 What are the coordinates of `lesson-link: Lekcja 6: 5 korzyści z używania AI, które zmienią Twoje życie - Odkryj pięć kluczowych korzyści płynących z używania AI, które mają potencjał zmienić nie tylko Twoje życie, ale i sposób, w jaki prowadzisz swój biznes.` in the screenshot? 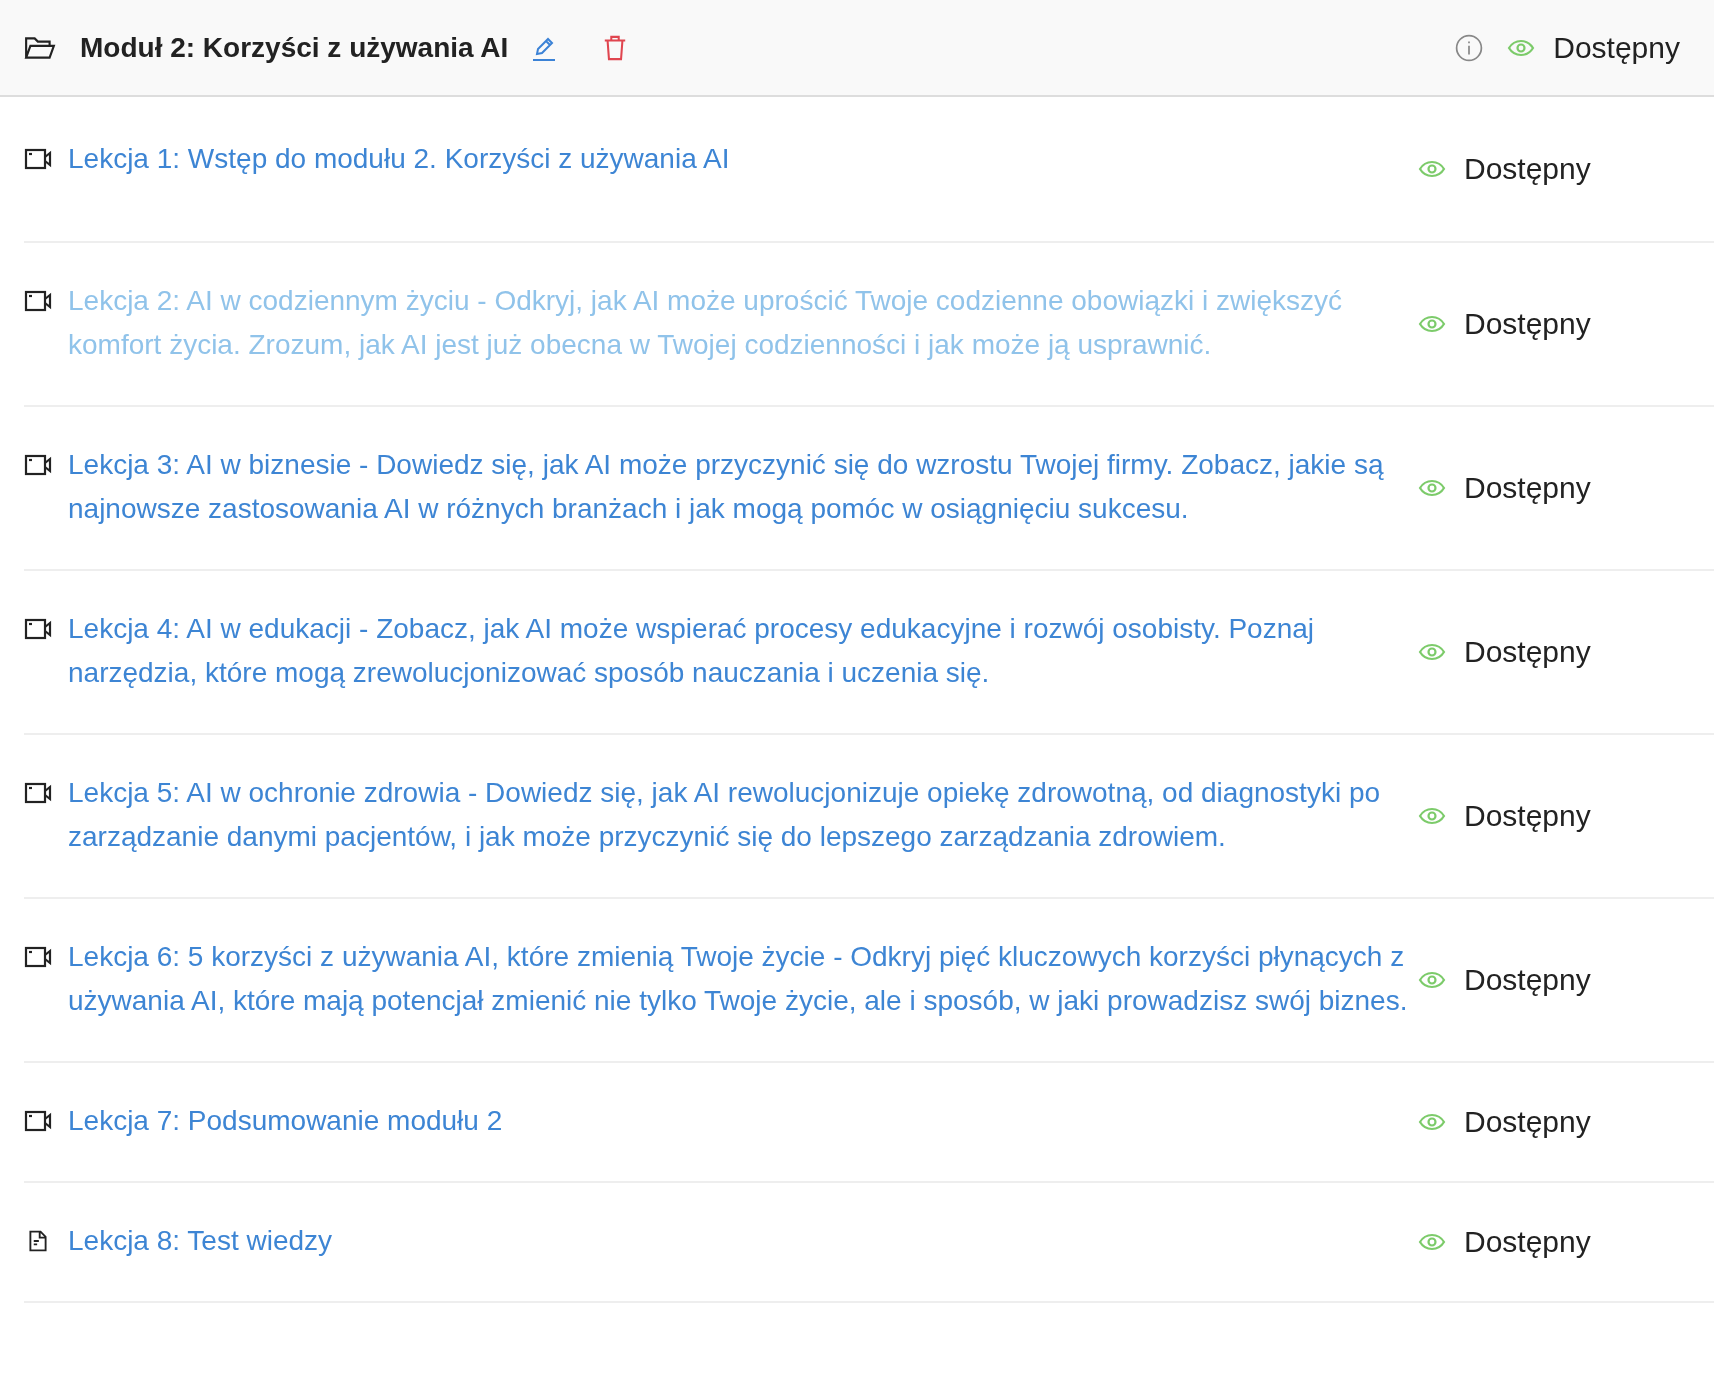 It's located at (738, 979).